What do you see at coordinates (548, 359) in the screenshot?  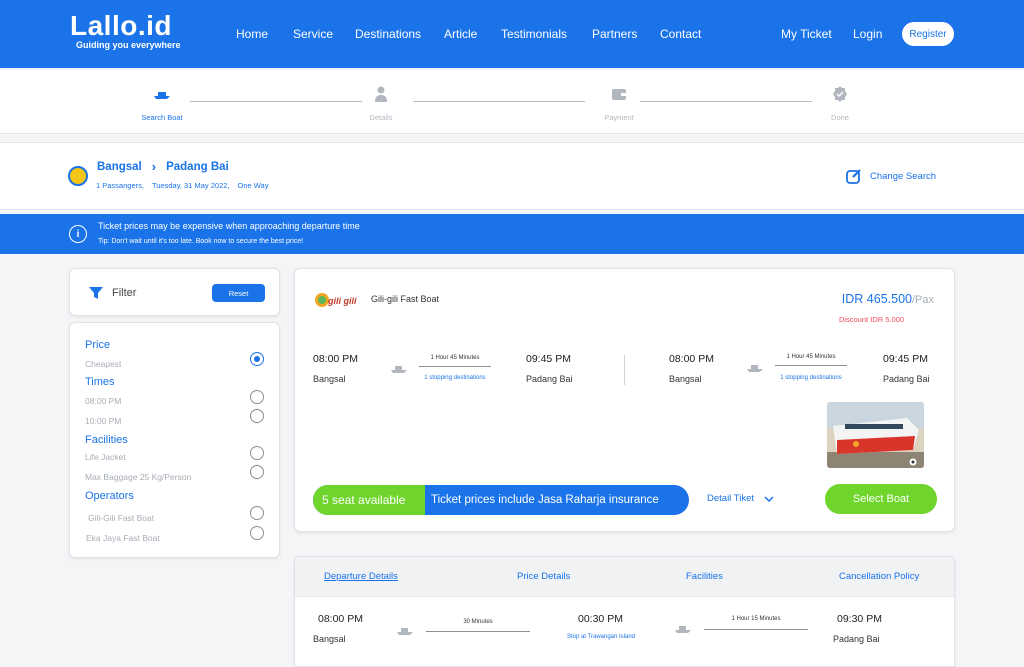 I see `leg1-arrive-time: 09:45 PM` at bounding box center [548, 359].